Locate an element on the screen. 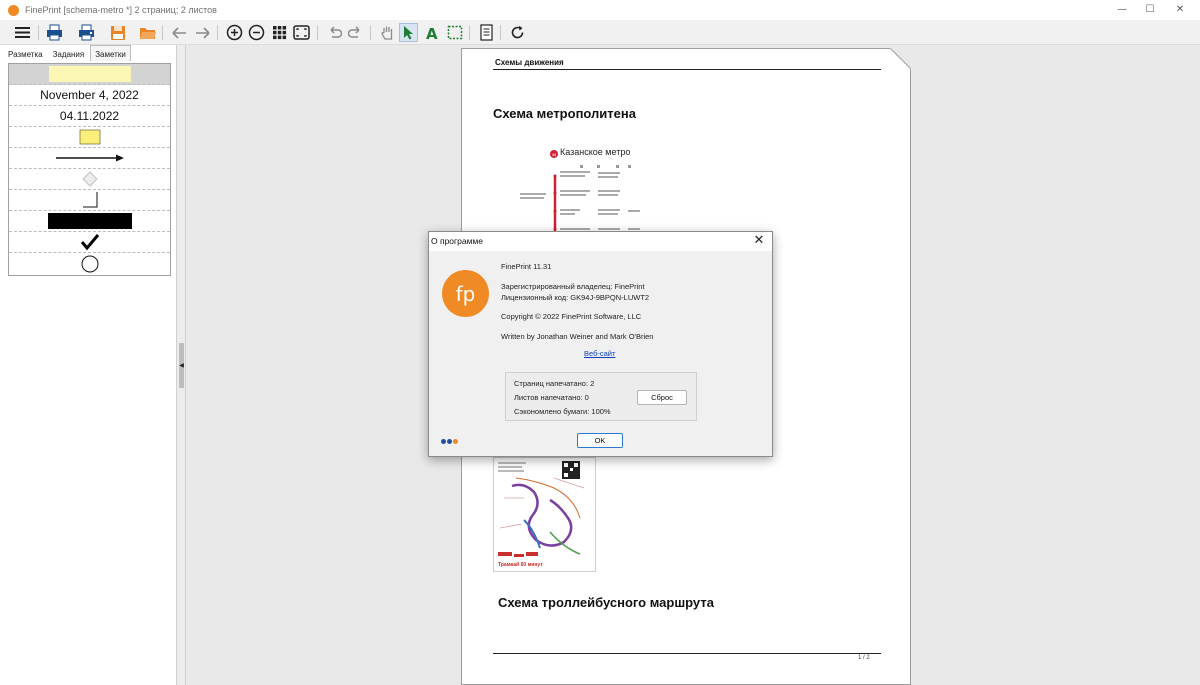 The width and height of the screenshot is (1200, 685). undo-icon is located at coordinates (334, 32).